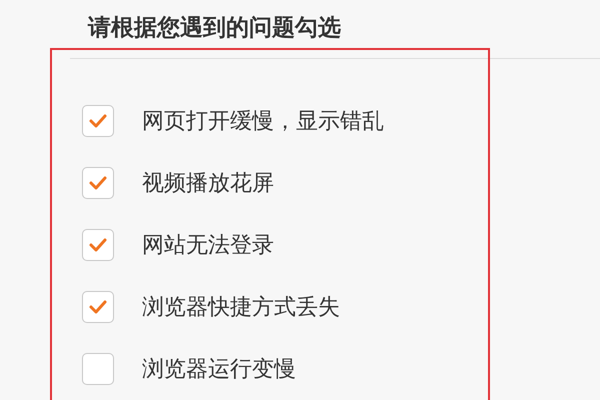 The height and width of the screenshot is (400, 600). I want to click on option-label: 浏览器快捷方式丢失, so click(241, 308).